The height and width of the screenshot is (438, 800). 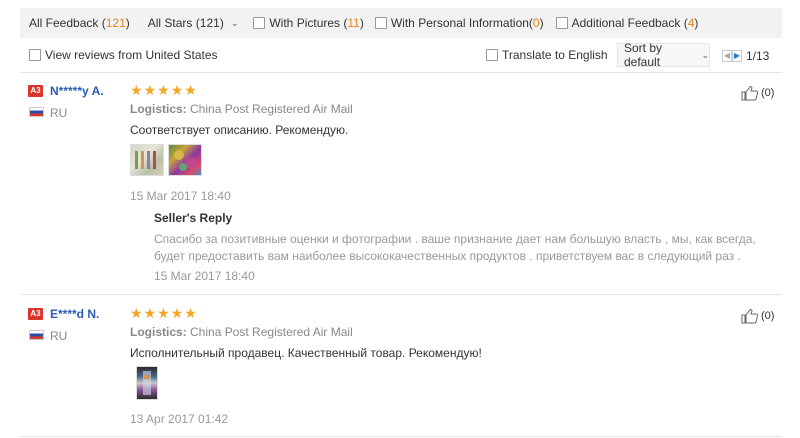 I want to click on review-text: Соответствует описанию. Рекомендую., so click(x=239, y=130).